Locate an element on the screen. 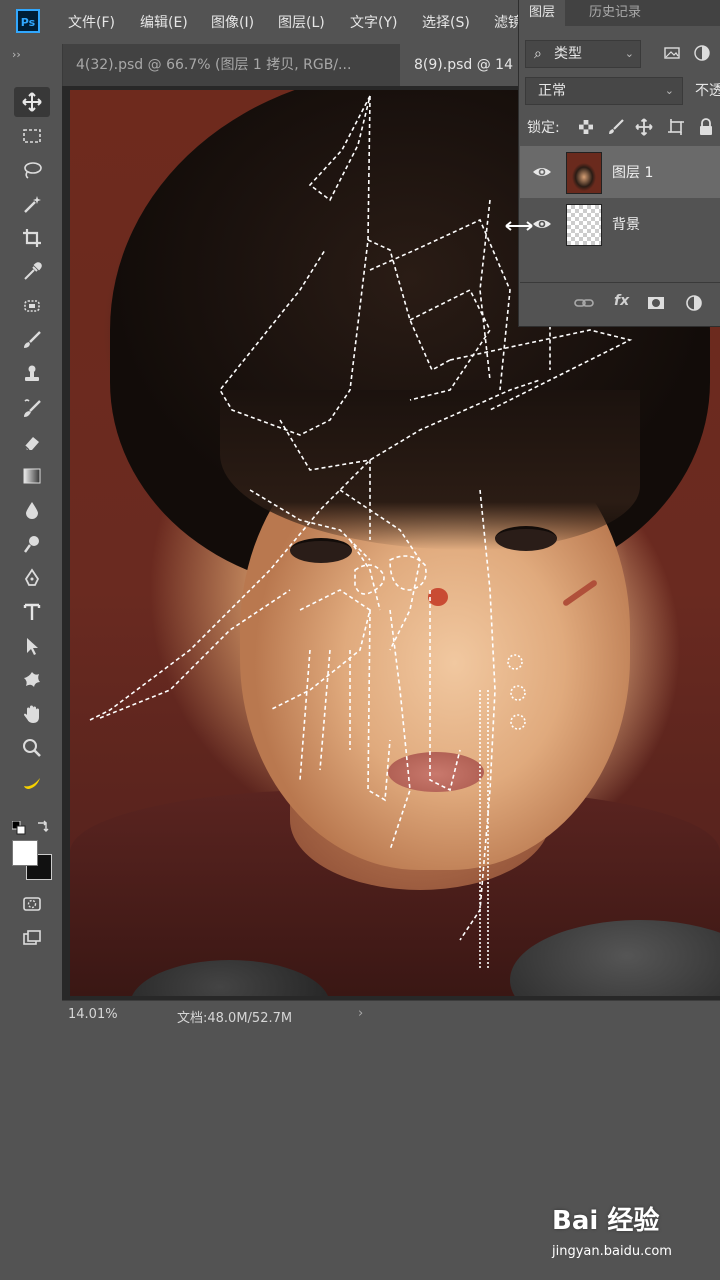  clone-stamp-tool-icon is located at coordinates (32, 374).